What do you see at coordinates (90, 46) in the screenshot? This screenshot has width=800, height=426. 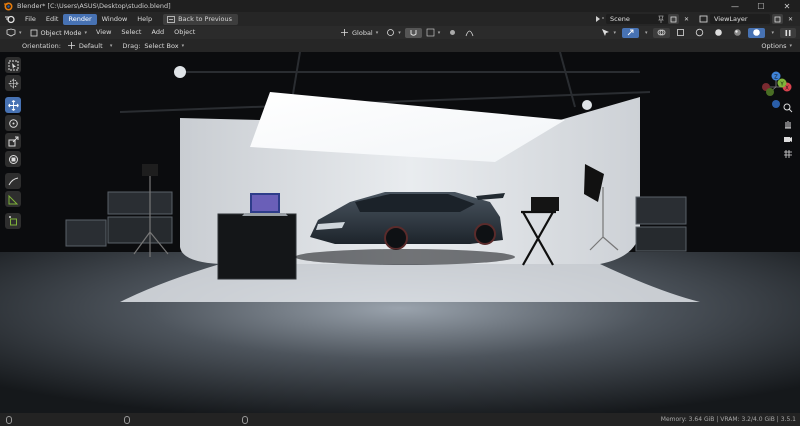 I see `orientation-dropdown: Default ▾` at bounding box center [90, 46].